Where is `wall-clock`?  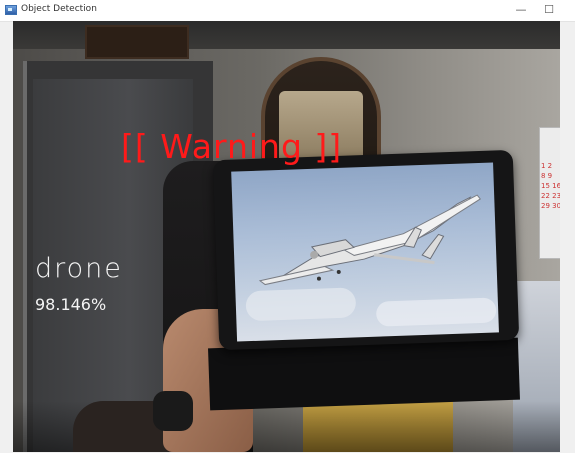
wall-clock is located at coordinates (137, 42).